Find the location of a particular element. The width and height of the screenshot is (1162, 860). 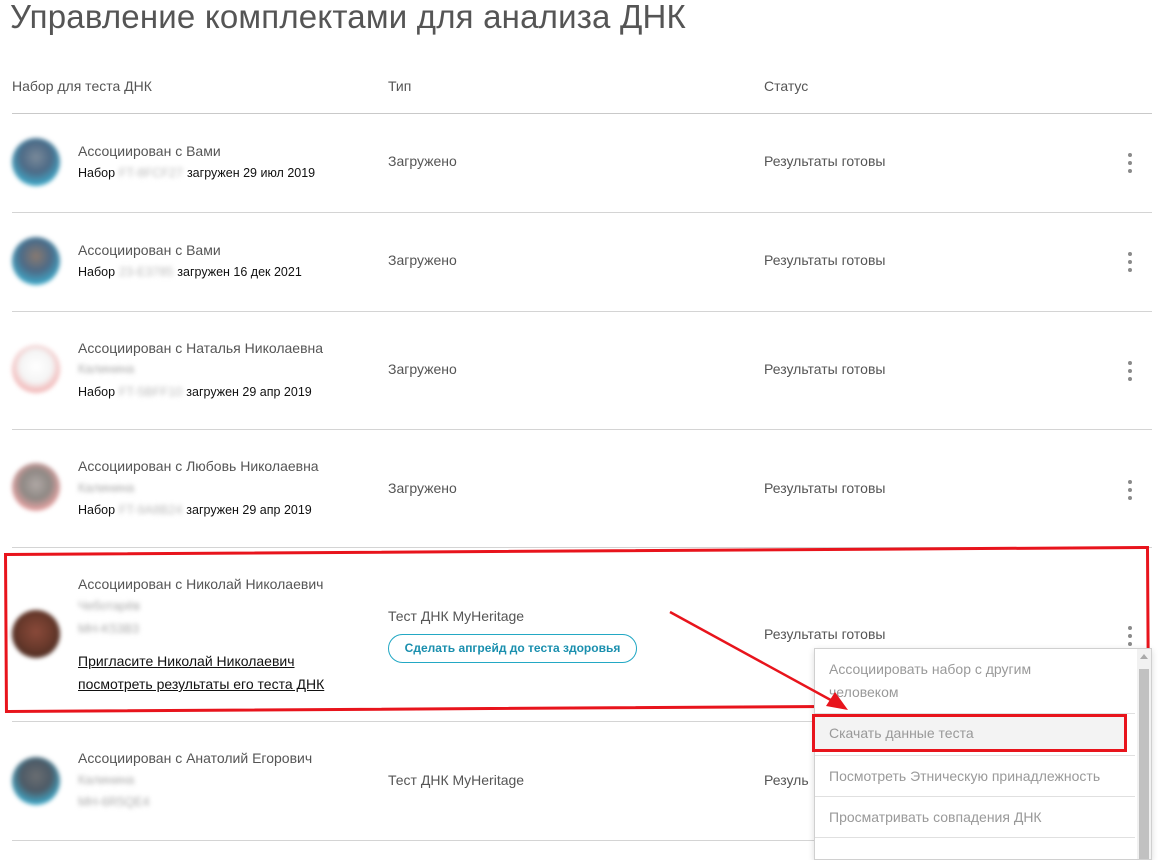

header-divider is located at coordinates (582, 113).